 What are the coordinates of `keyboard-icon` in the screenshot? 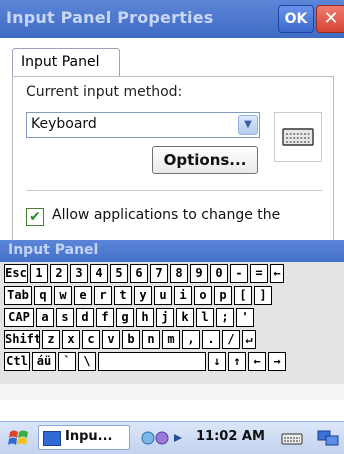 It's located at (298, 137).